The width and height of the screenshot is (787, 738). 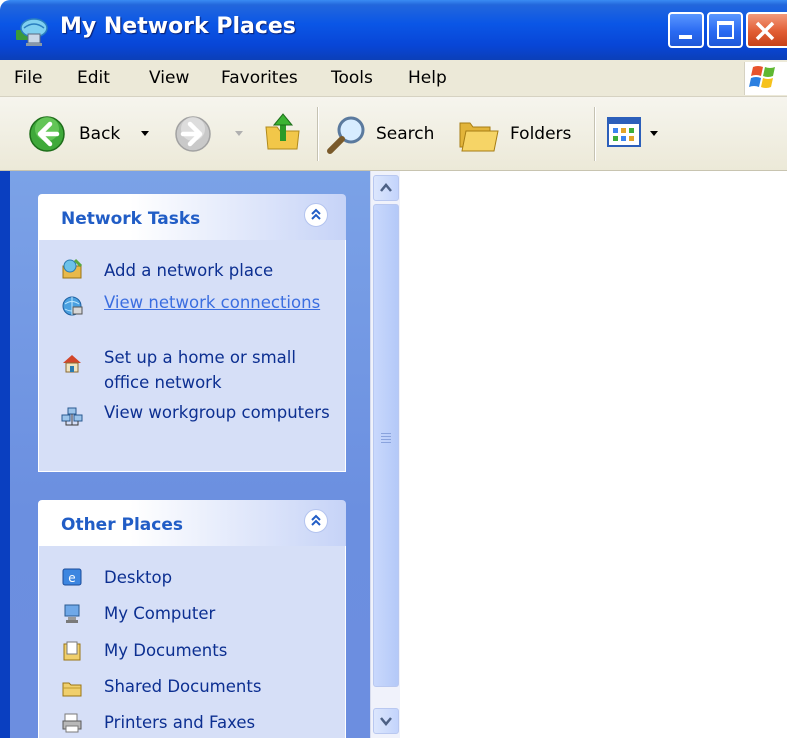 What do you see at coordinates (686, 30) in the screenshot?
I see `minimize-button` at bounding box center [686, 30].